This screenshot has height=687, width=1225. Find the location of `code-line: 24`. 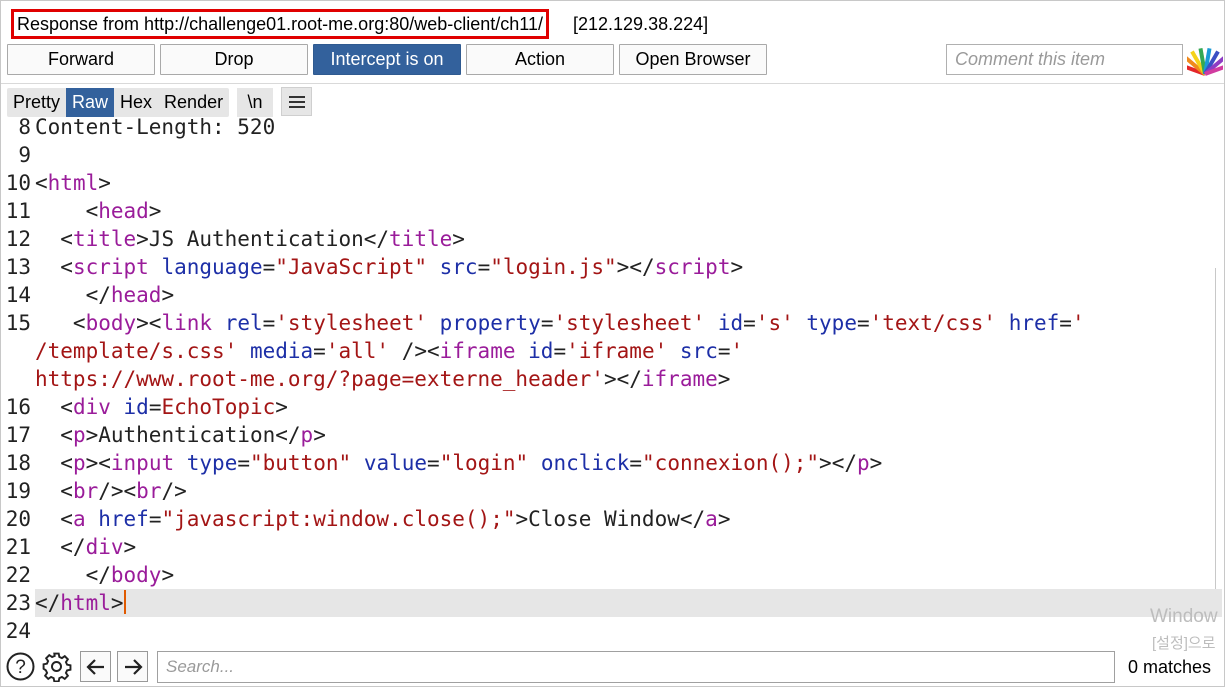

code-line: 24 is located at coordinates (611, 631).